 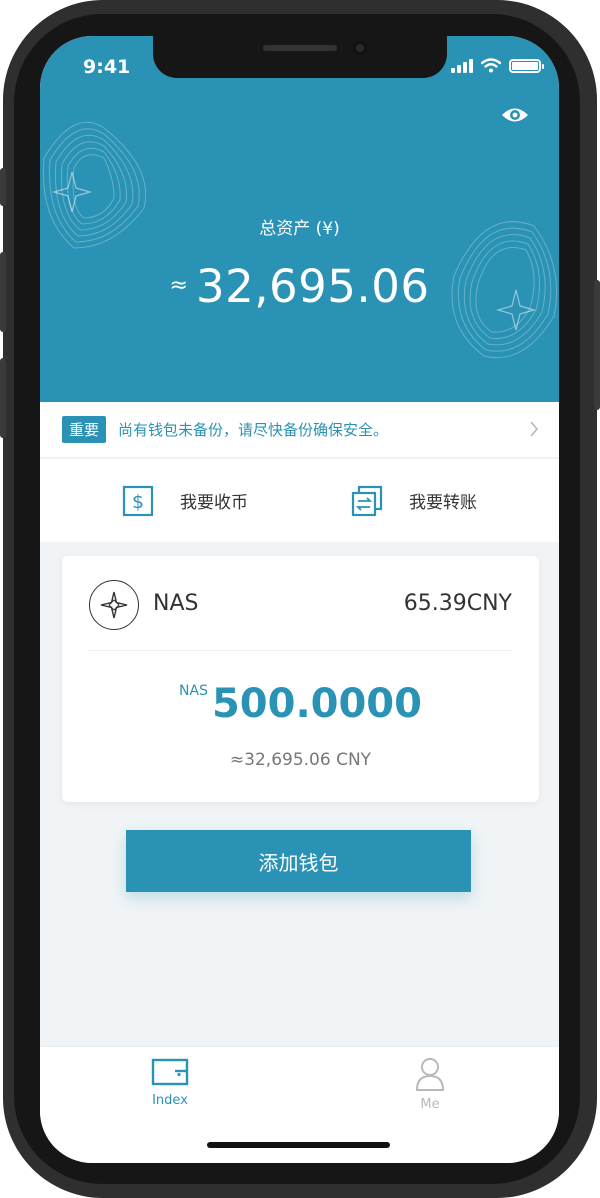 I want to click on tab-index-label: Index, so click(x=170, y=1100).